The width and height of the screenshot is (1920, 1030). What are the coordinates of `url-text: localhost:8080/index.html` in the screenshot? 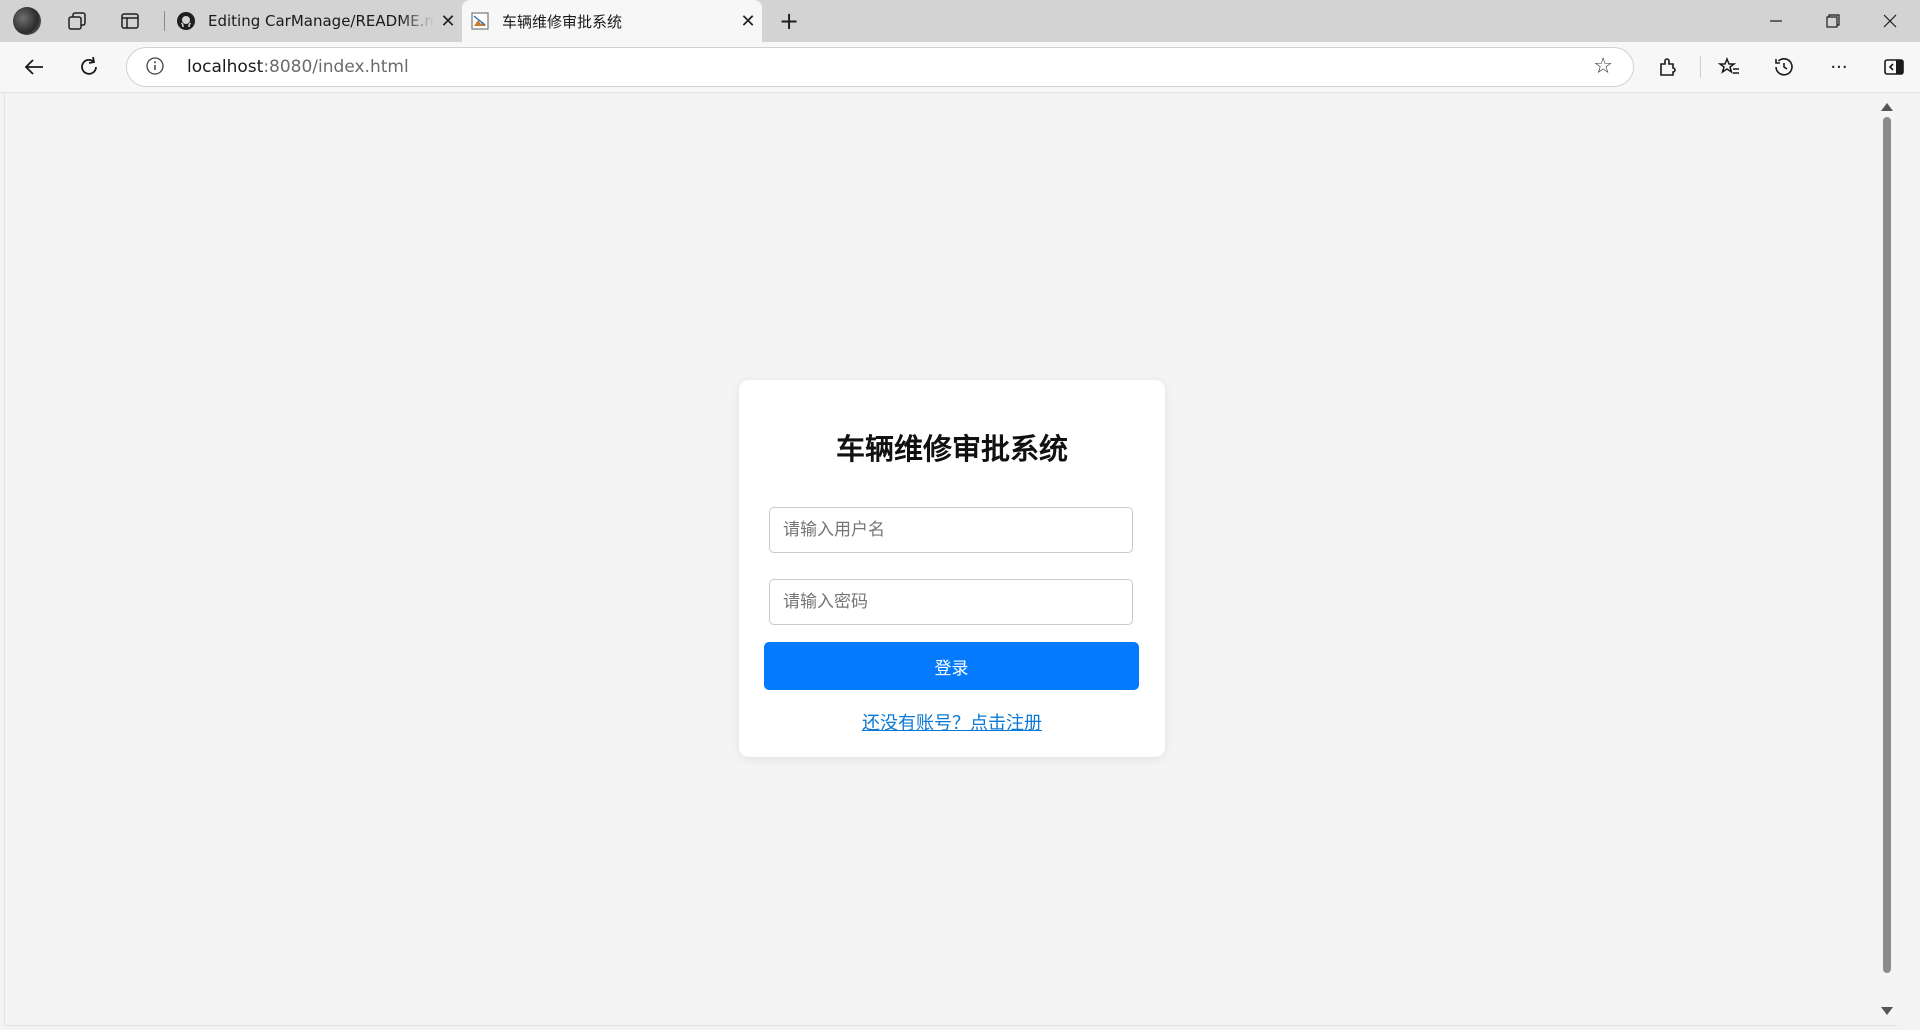 It's located at (298, 67).